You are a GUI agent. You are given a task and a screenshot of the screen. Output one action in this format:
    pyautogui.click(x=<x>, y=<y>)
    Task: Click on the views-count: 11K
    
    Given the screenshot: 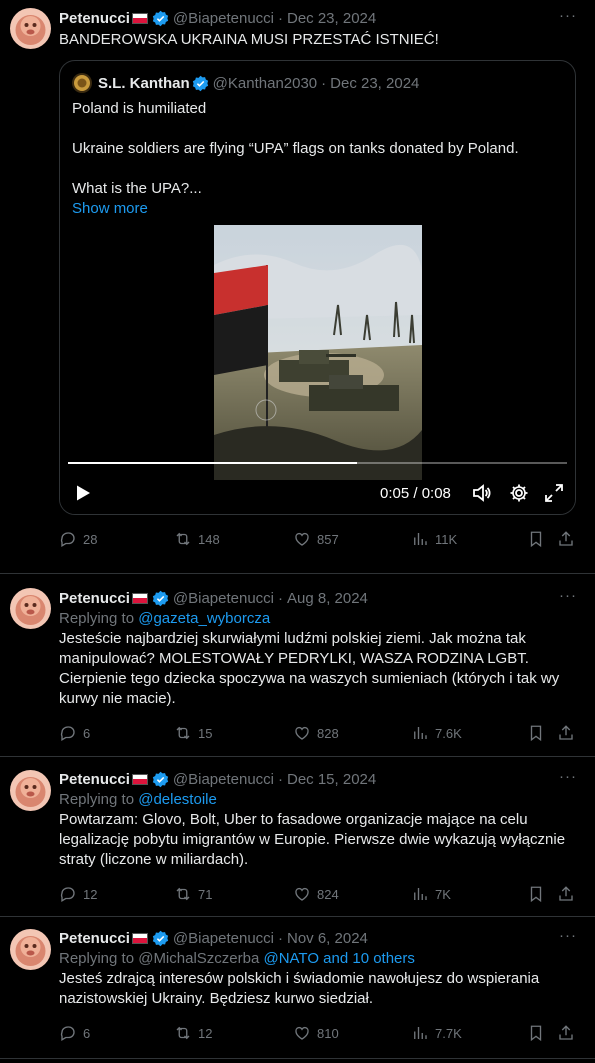 What is the action you would take?
    pyautogui.click(x=446, y=539)
    